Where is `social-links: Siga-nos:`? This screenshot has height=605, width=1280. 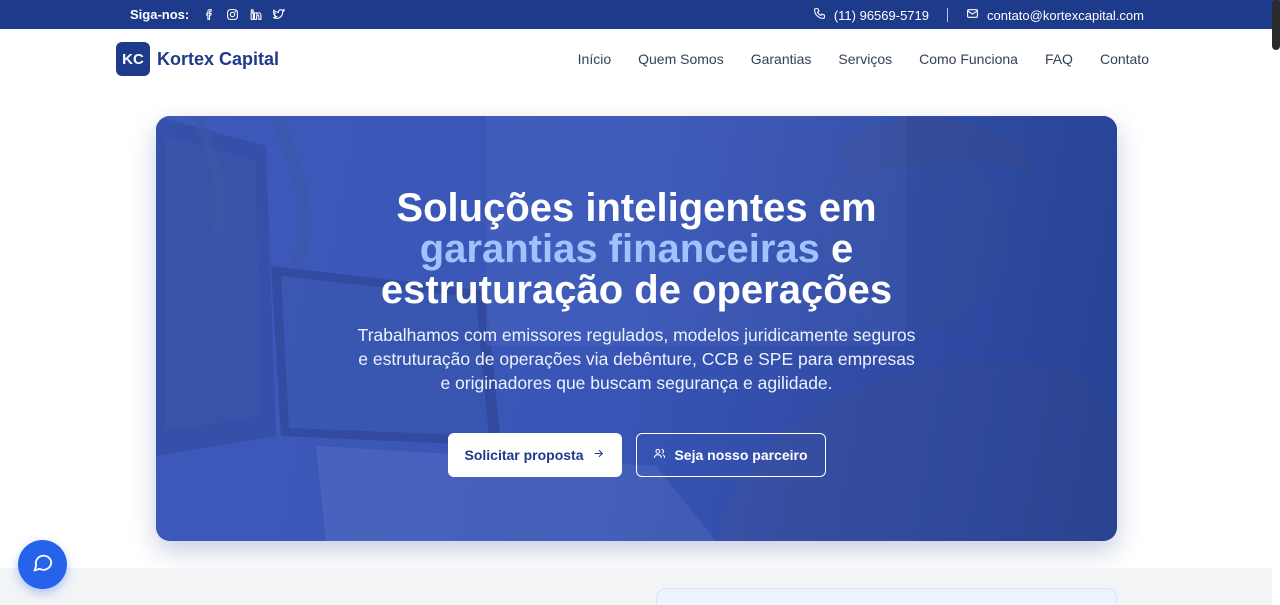
social-links: Siga-nos: is located at coordinates (208, 14).